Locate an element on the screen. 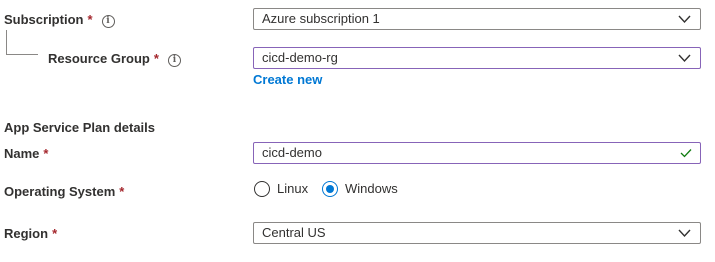 This screenshot has width=715, height=262. subscription-label: Subscription * i is located at coordinates (59, 20).